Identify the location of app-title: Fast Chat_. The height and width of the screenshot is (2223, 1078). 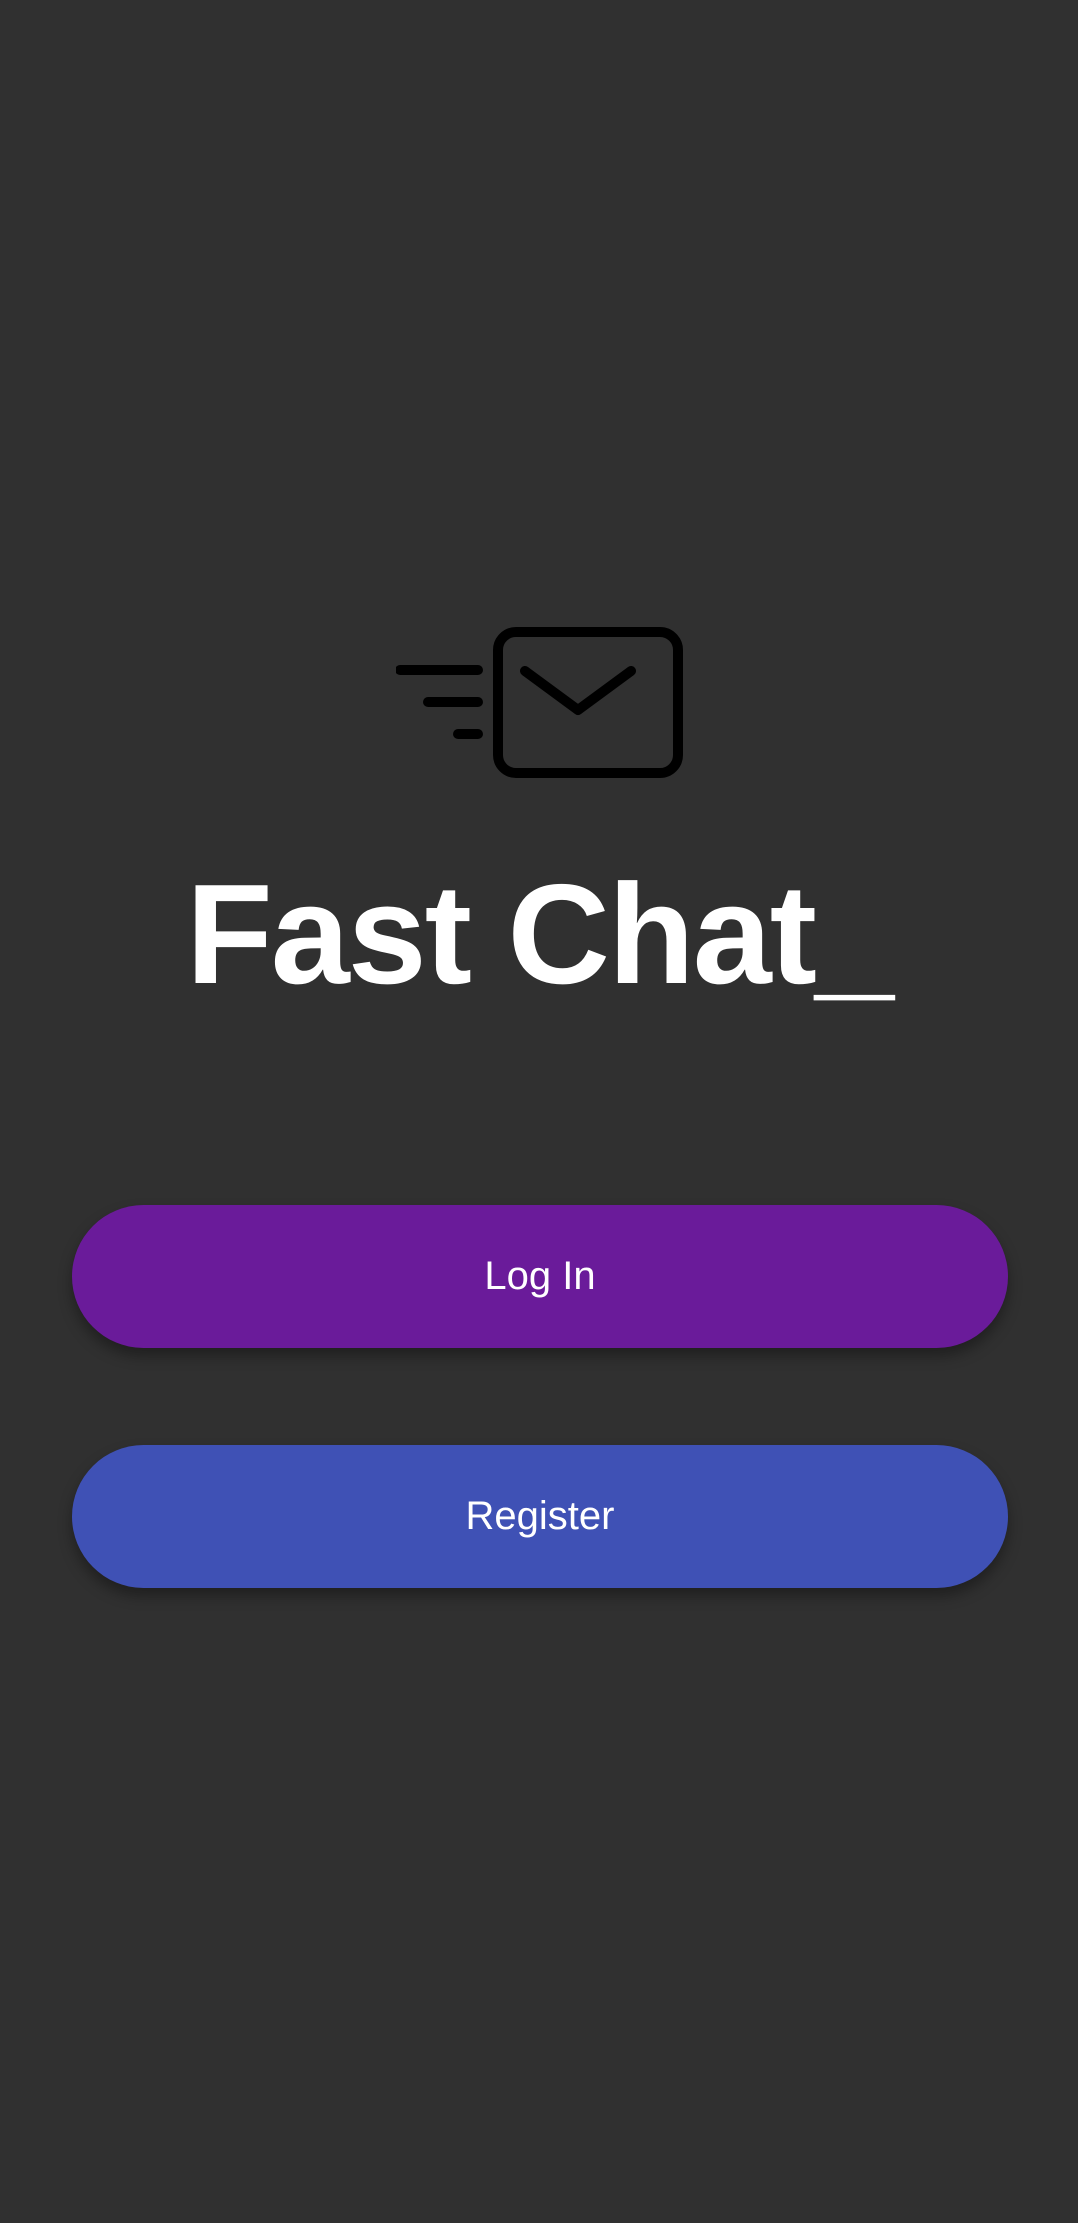
(540, 934).